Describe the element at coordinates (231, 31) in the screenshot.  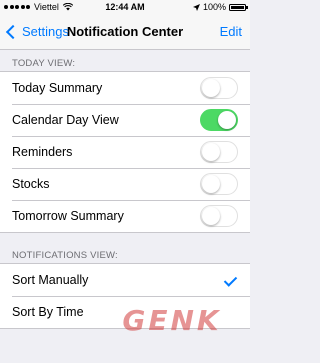
I see `edit-button: Edit` at that location.